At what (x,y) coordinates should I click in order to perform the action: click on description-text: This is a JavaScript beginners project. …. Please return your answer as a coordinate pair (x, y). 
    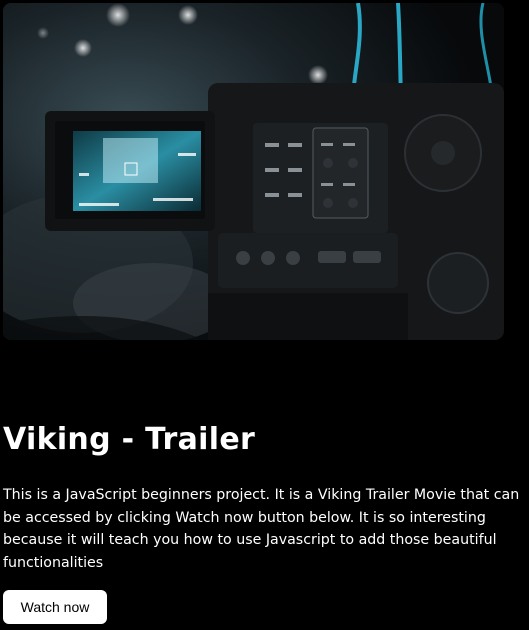
    Looking at the image, I should click on (261, 529).